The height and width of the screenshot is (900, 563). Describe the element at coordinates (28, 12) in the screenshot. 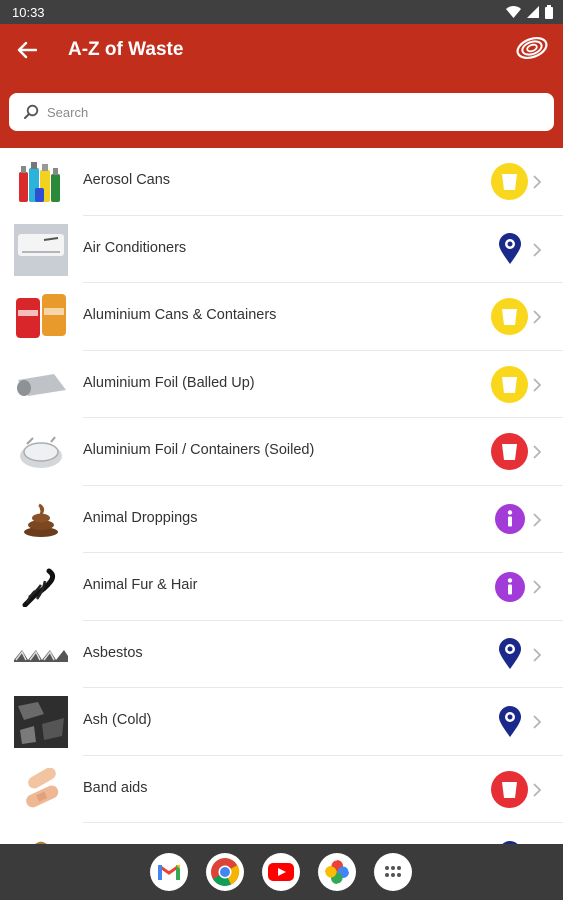

I see `status-time: 10:33` at that location.